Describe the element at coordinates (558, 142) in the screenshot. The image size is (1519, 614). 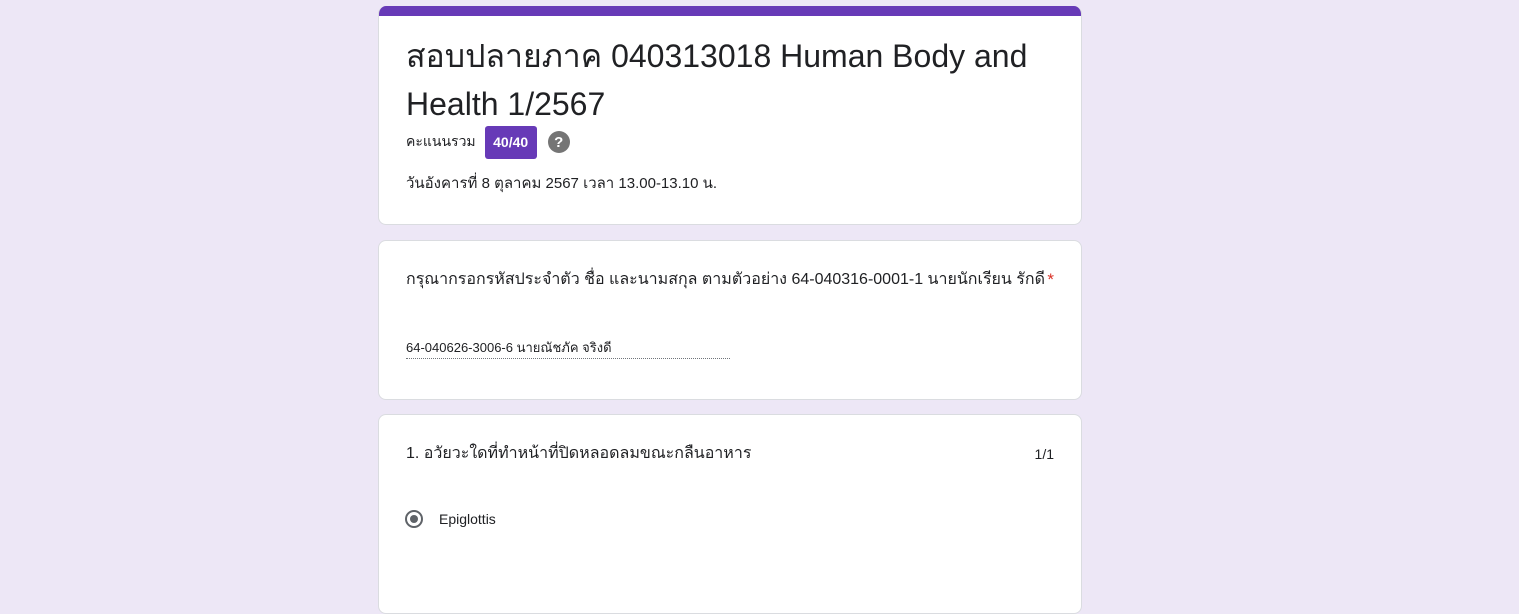
I see `help-icon: ?` at that location.